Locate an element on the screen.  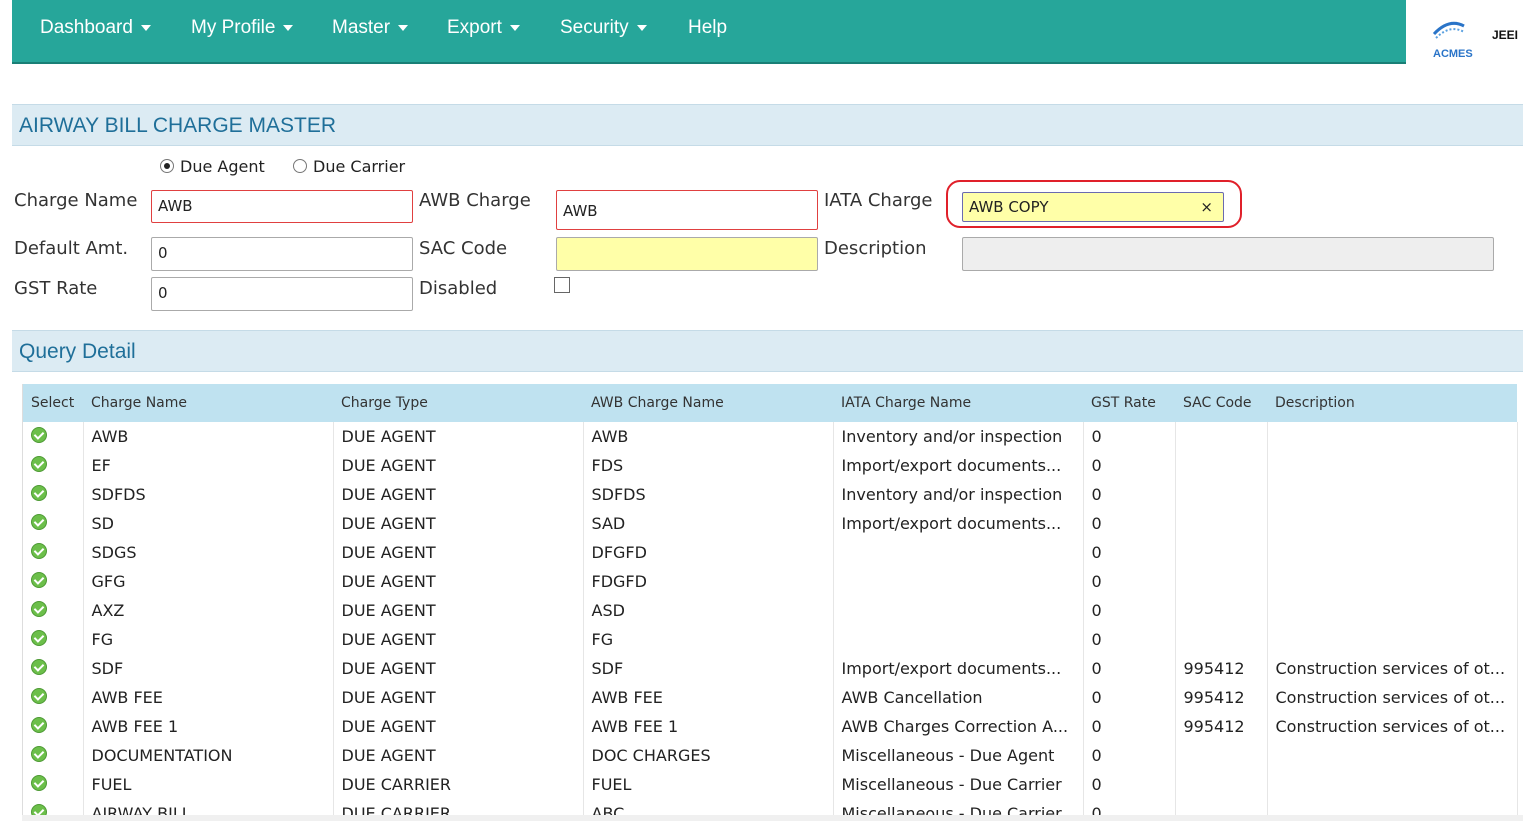
cell-iata-charge-name: AWB Cancellation is located at coordinates (958, 697).